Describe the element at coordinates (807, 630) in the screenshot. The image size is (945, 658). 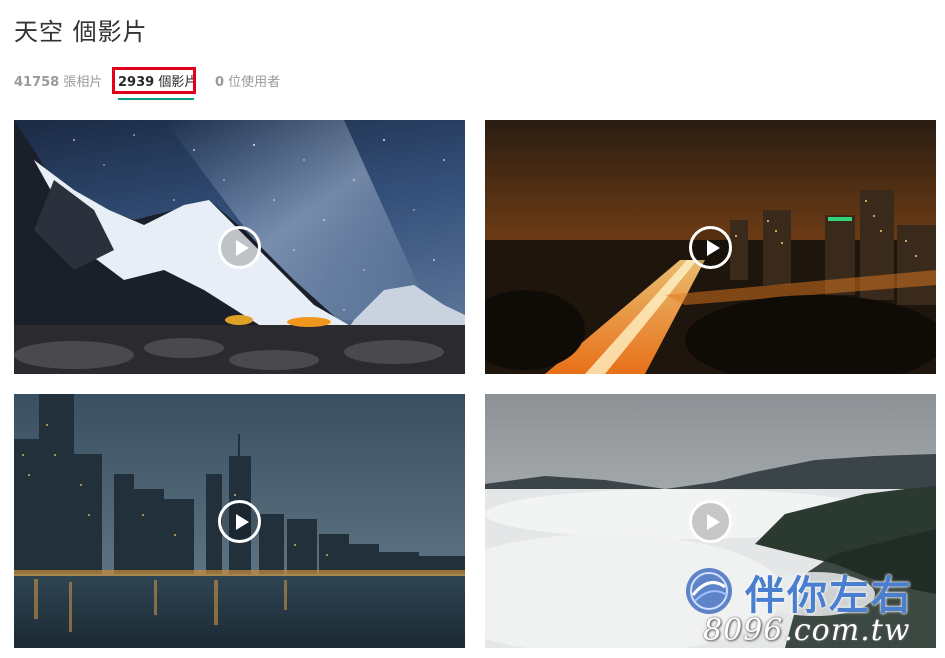
I see `watermark-url: 8096.com.tw` at that location.